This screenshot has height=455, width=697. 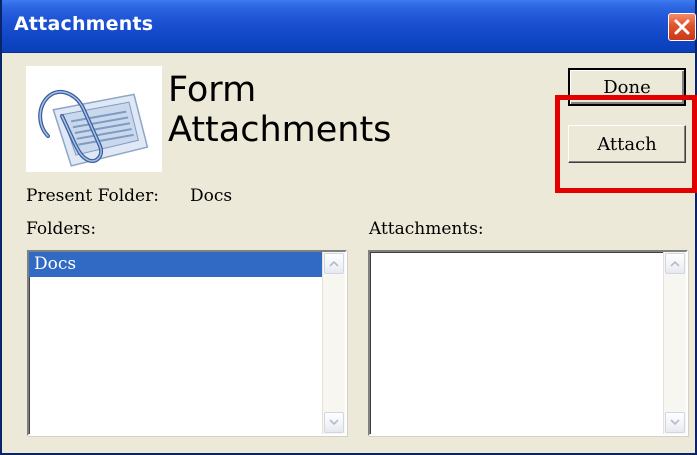 I want to click on attachments-scrollbar, so click(x=674, y=343).